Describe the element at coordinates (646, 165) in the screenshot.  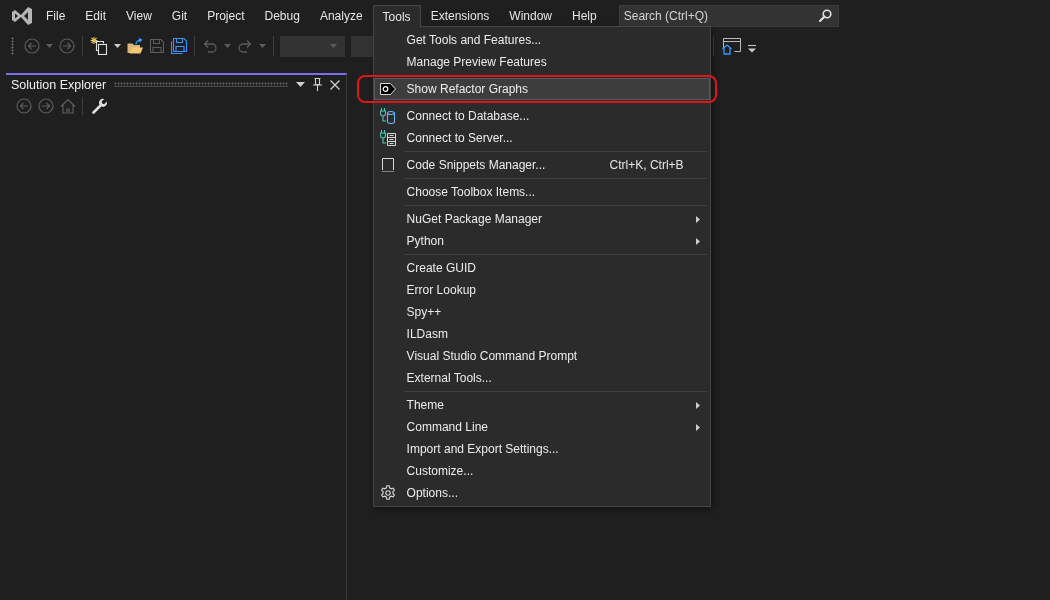
I see `shortcut-label: Ctrl+K, Ctrl+B` at that location.